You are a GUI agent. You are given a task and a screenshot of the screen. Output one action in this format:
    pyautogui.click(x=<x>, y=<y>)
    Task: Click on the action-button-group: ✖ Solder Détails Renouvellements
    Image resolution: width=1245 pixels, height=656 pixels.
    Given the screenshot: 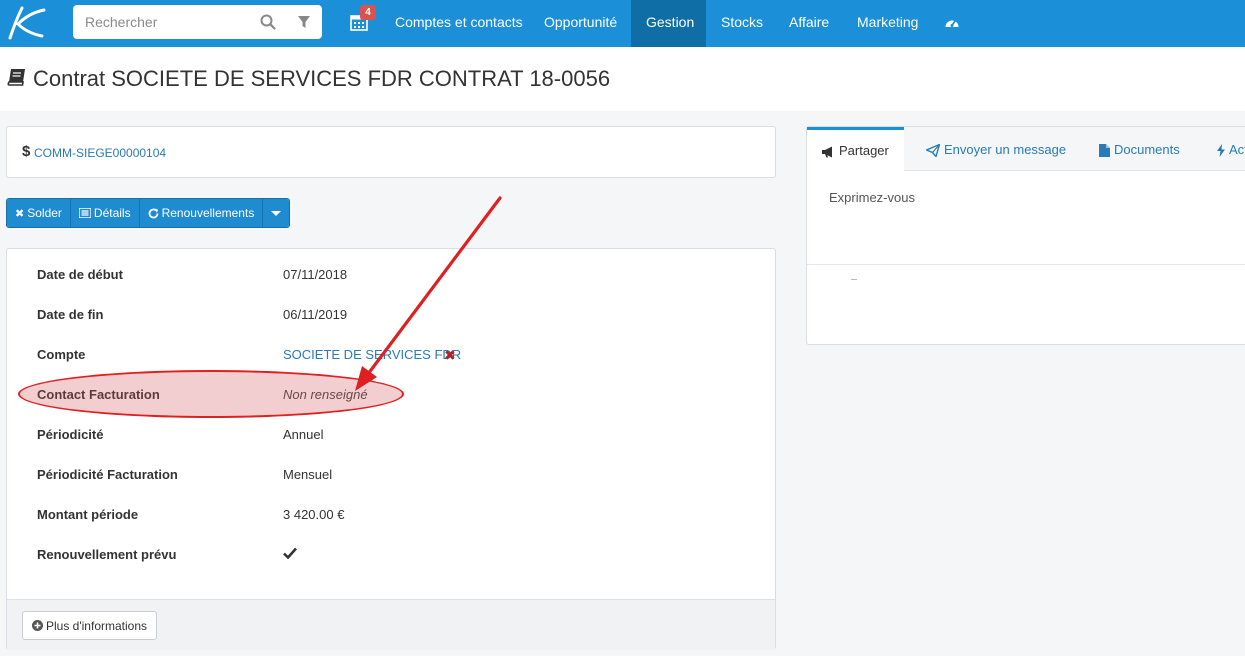 What is the action you would take?
    pyautogui.click(x=148, y=213)
    